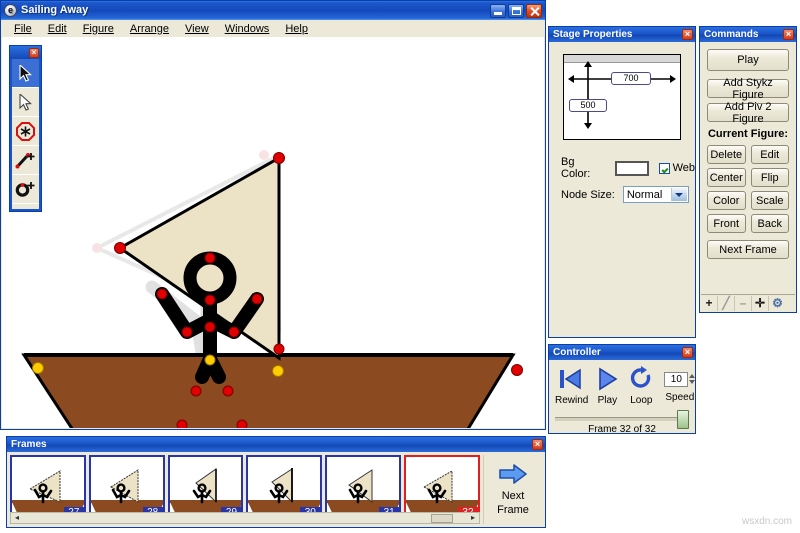 The image size is (800, 533). I want to click on controller-title-bar: Controller ×, so click(622, 352).